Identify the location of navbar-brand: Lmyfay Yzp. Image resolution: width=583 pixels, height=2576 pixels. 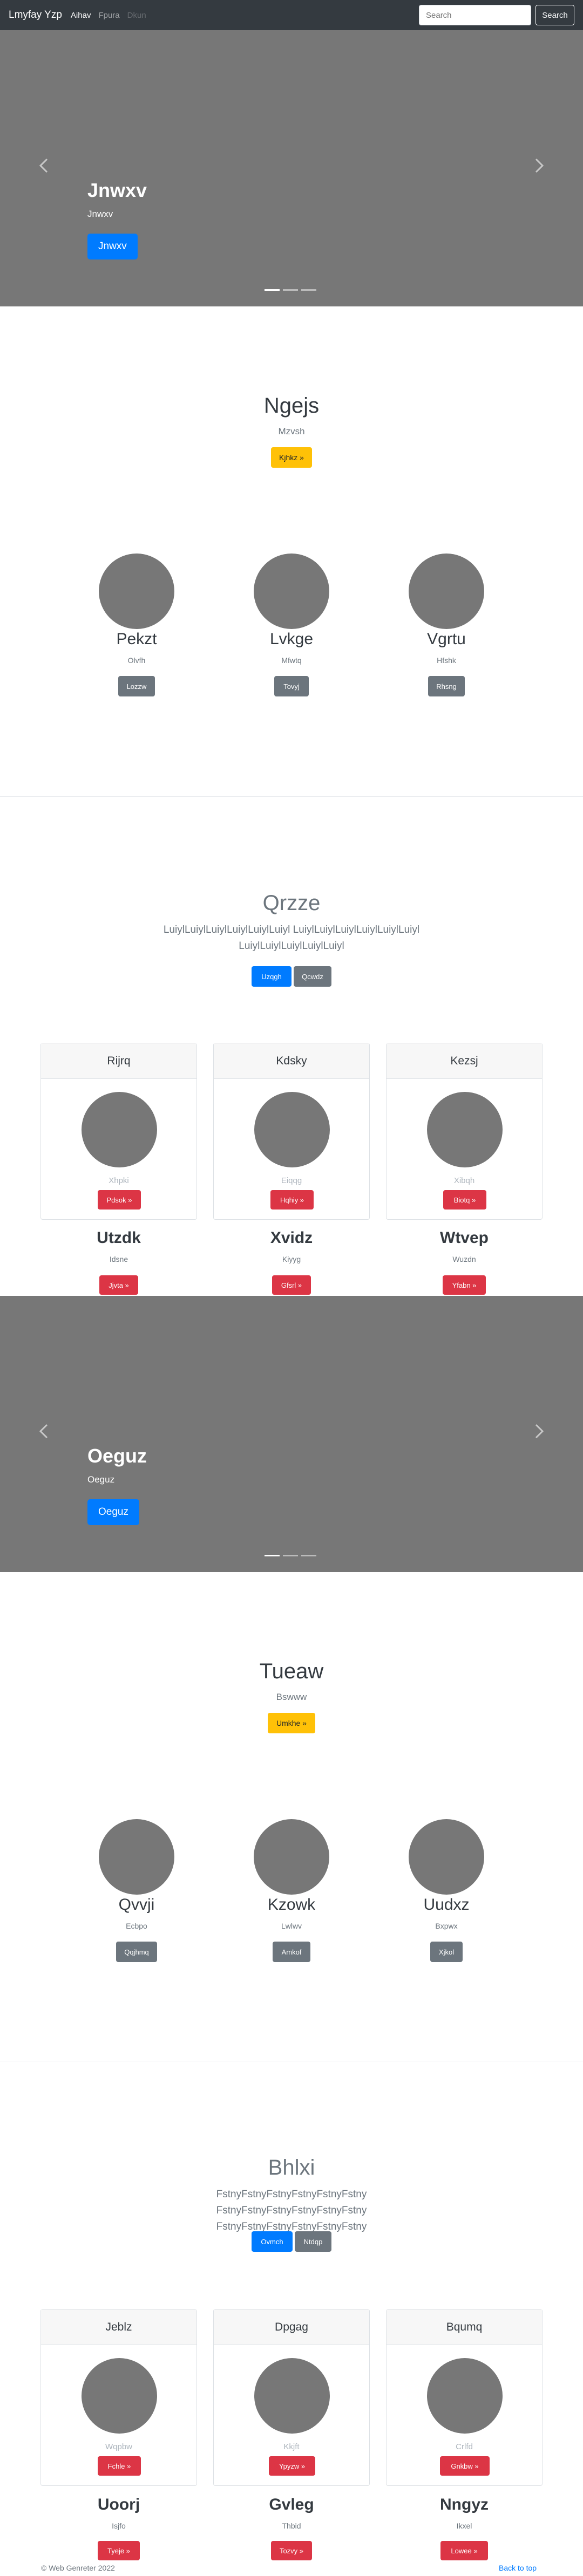
(36, 15).